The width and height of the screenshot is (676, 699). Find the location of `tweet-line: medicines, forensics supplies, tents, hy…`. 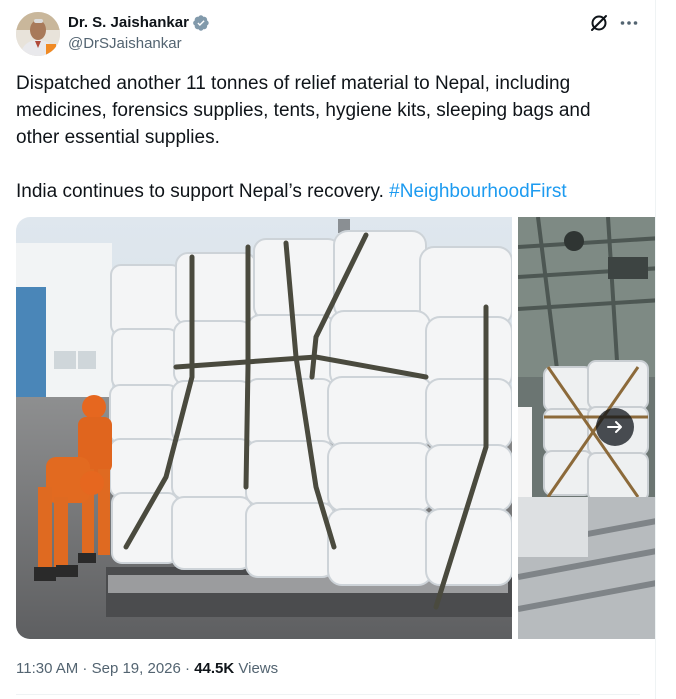

tweet-line: medicines, forensics supplies, tents, hy… is located at coordinates (303, 110).